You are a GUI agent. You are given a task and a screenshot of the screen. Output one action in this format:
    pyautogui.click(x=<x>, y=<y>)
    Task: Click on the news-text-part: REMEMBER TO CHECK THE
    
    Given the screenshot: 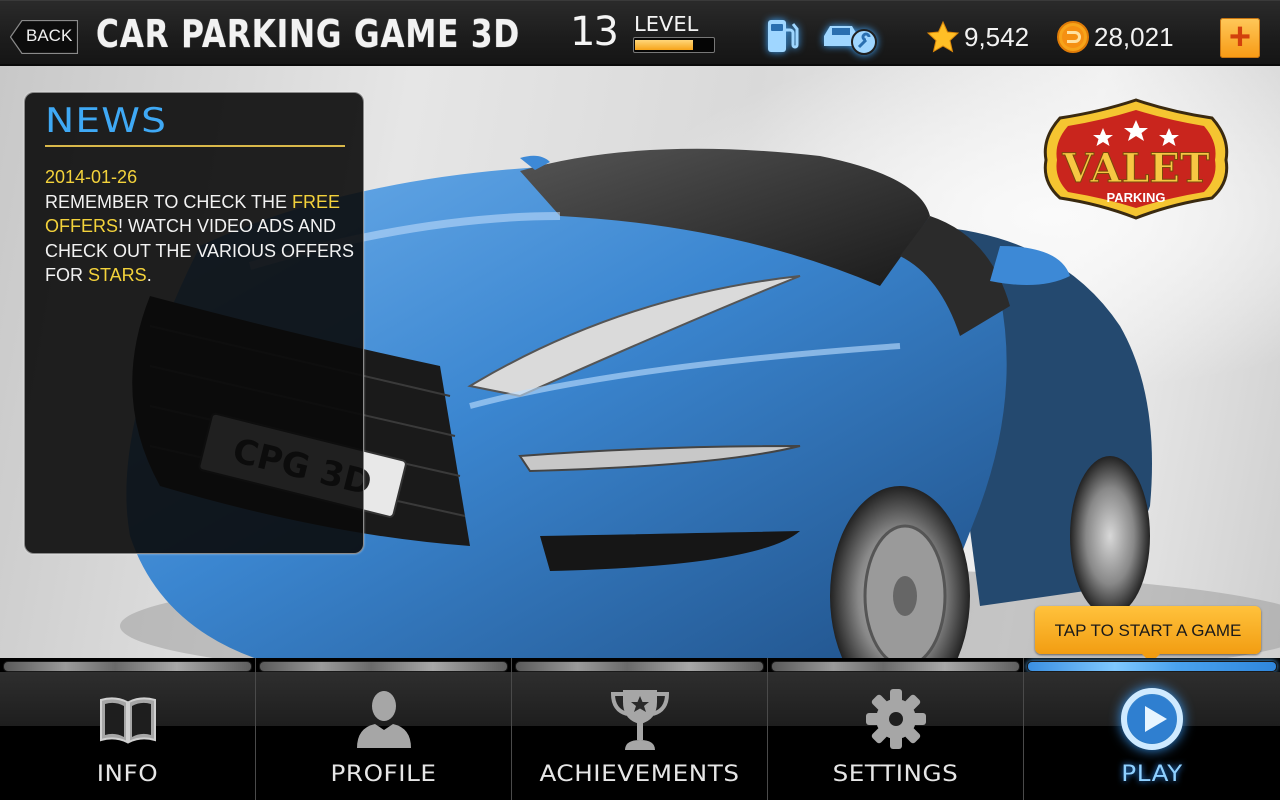 What is the action you would take?
    pyautogui.click(x=169, y=201)
    